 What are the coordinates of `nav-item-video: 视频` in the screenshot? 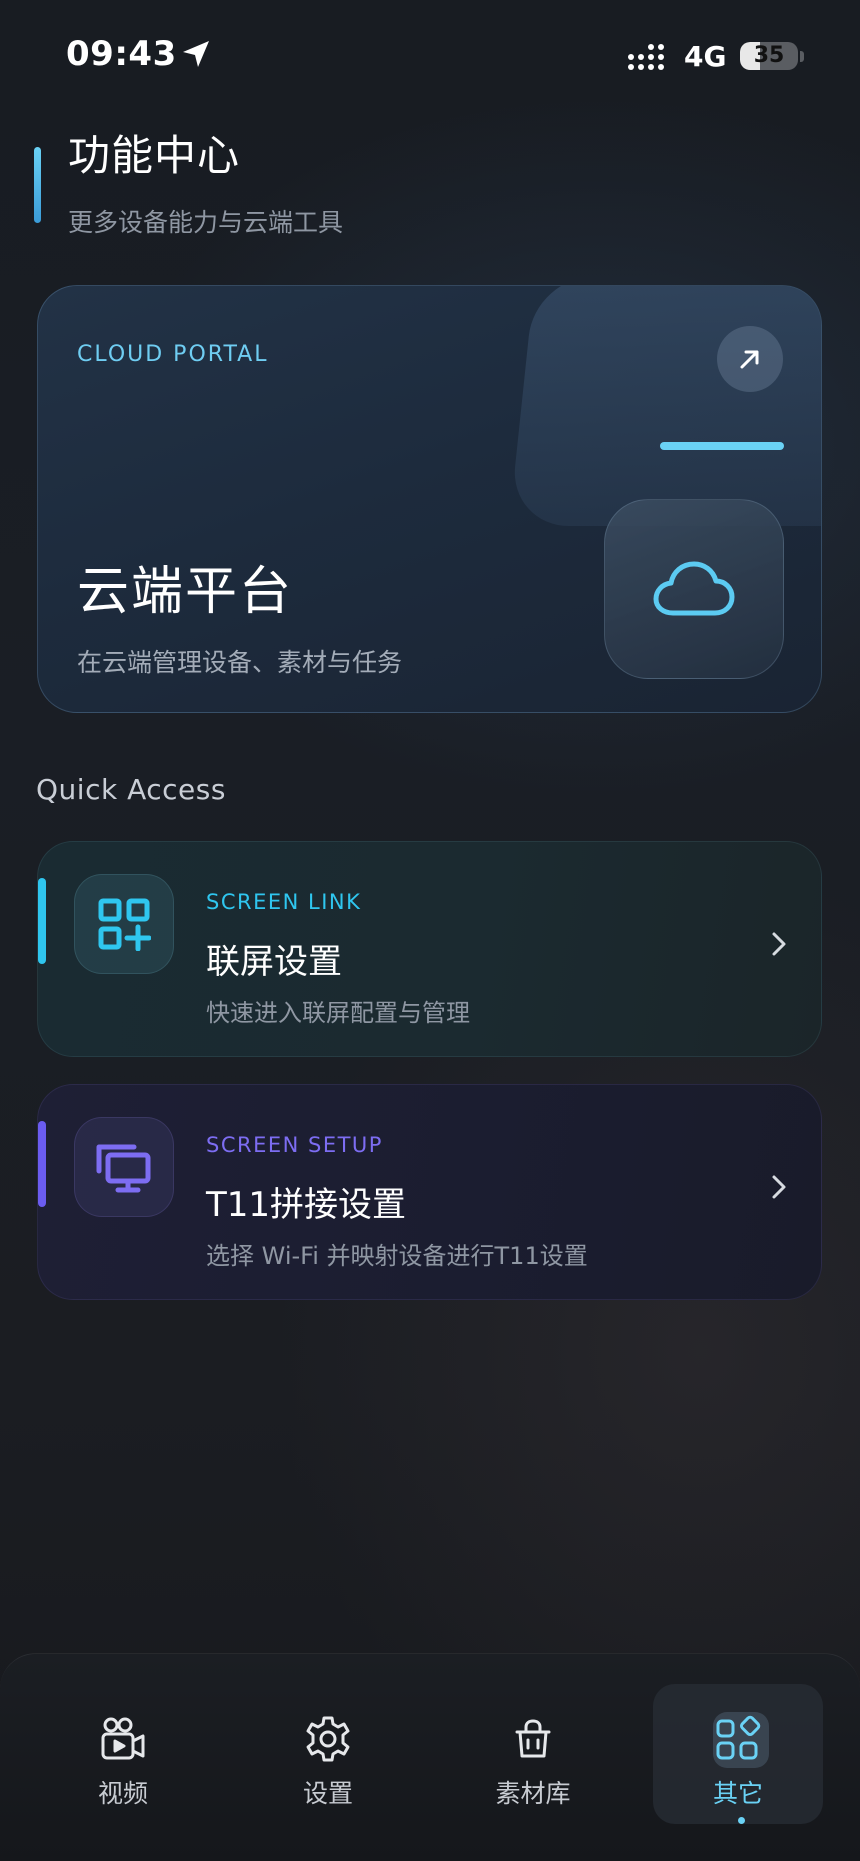 It's located at (123, 1754).